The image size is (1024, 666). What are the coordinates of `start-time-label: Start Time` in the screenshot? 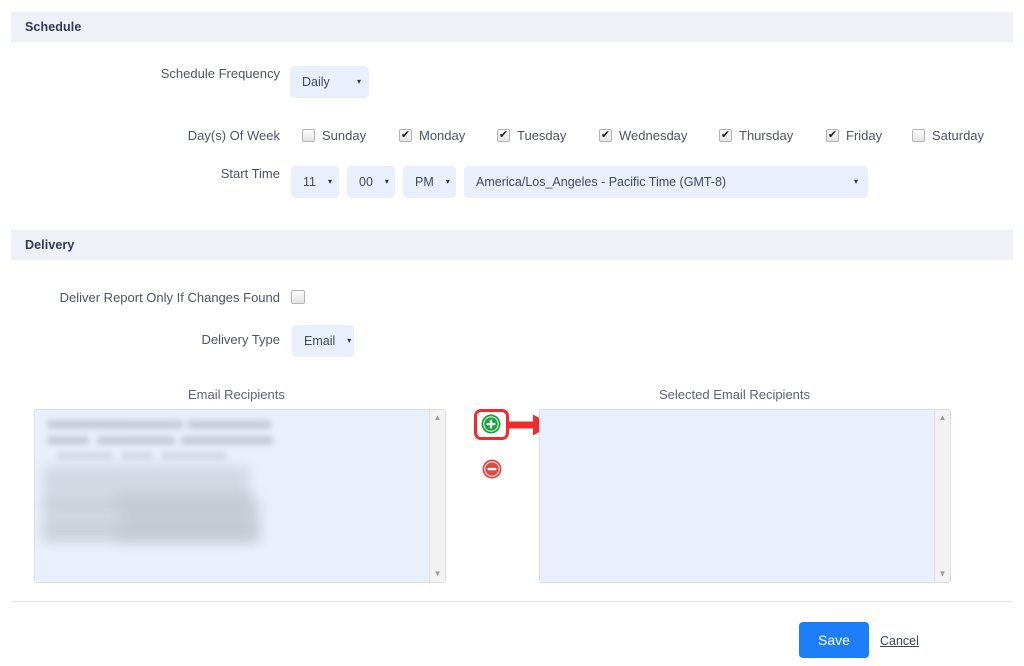 It's located at (250, 173).